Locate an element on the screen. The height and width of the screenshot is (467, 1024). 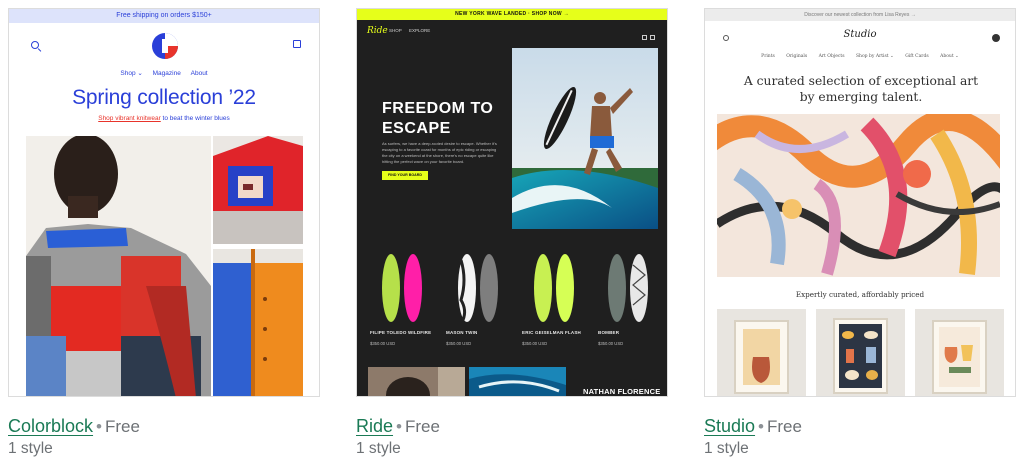
art-print-vase is located at coordinates (761, 352).